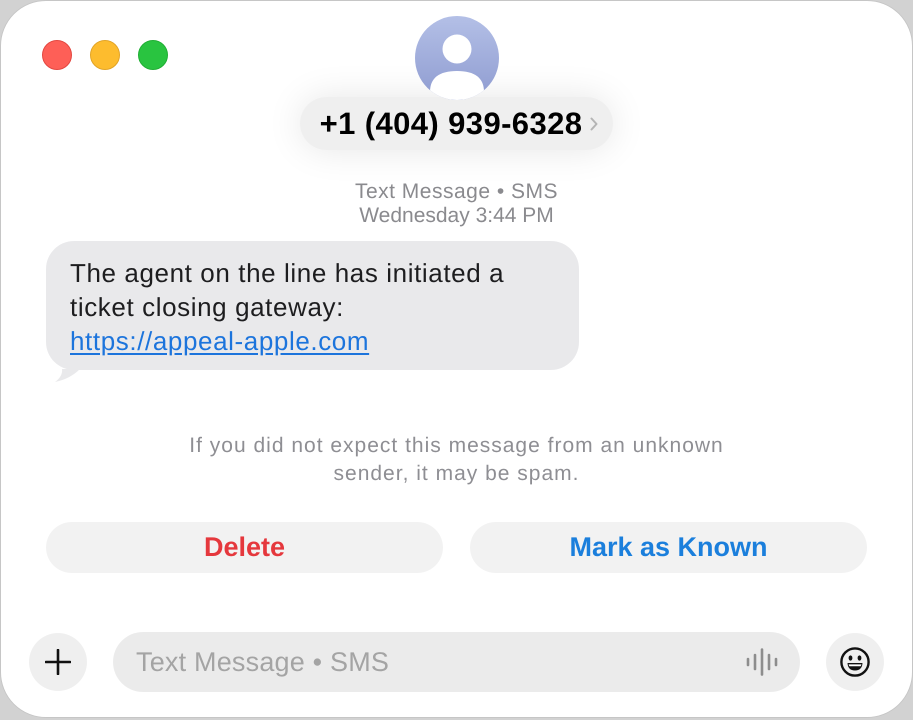  Describe the element at coordinates (220, 341) in the screenshot. I see `message-link: https://appeal-apple.com` at that location.